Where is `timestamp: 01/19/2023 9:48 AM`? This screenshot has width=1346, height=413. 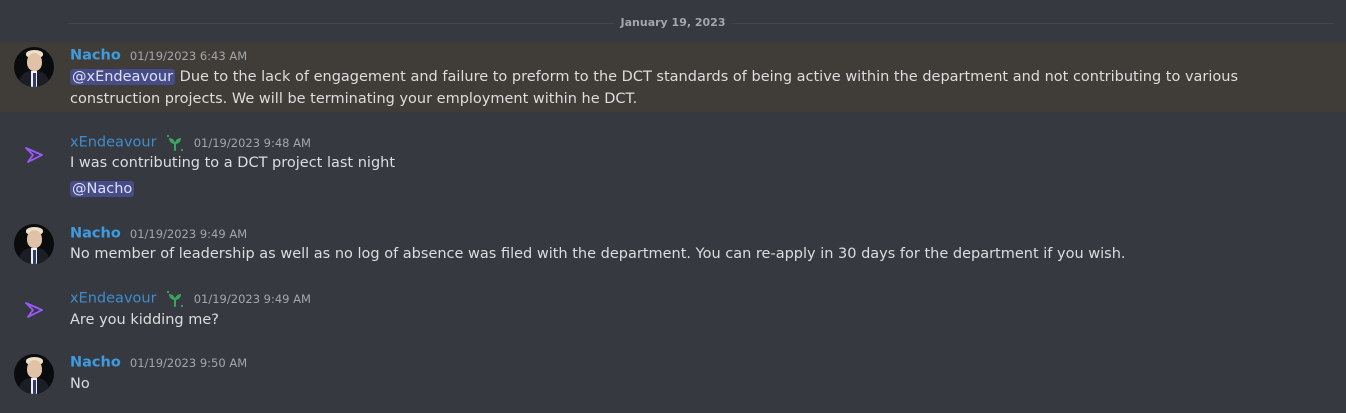
timestamp: 01/19/2023 9:48 AM is located at coordinates (252, 143).